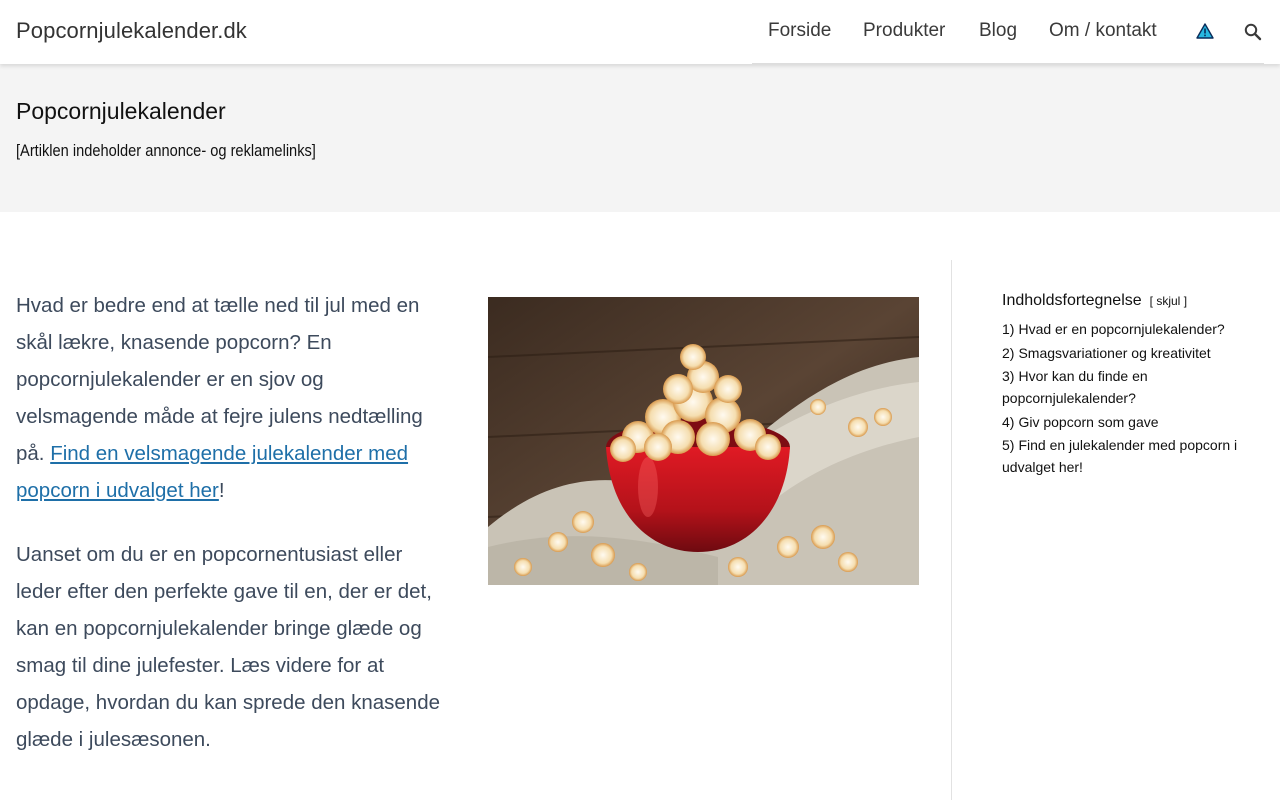 Image resolution: width=1280 pixels, height=800 pixels. I want to click on toc-hide-link: skjul, so click(1168, 301).